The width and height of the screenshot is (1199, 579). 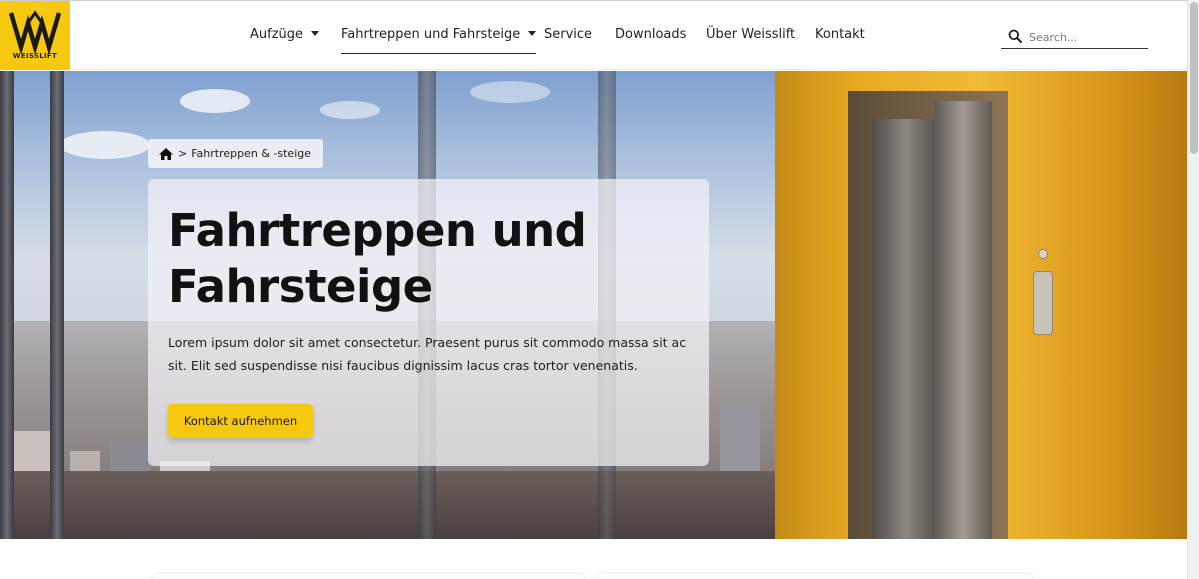 What do you see at coordinates (963, 320) in the screenshot?
I see `elevator-door-right` at bounding box center [963, 320].